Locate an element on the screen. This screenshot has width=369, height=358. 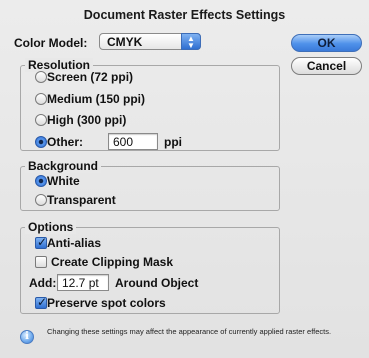
preserve-spot-label: Preserve spot colors is located at coordinates (106, 303).